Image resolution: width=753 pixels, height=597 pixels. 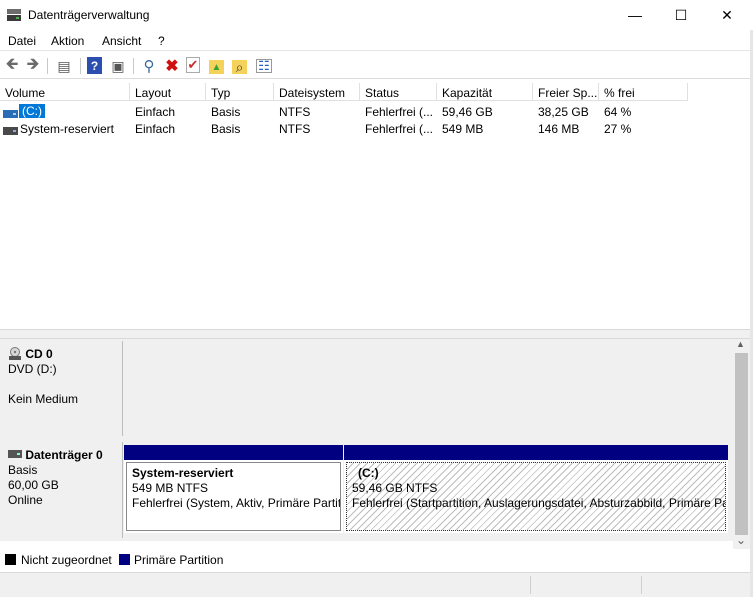 I want to click on menu-aktion: Aktion, so click(x=67, y=41).